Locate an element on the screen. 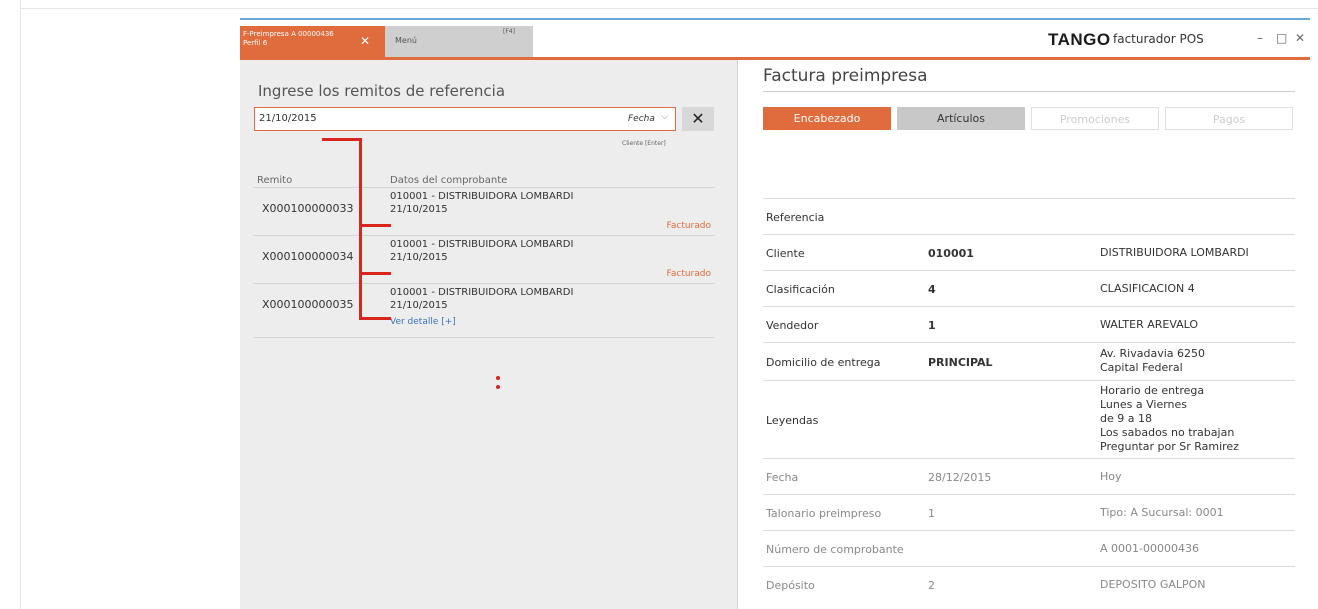 This screenshot has width=1318, height=609. legend-line: Los sabados no trabajan is located at coordinates (1167, 432).